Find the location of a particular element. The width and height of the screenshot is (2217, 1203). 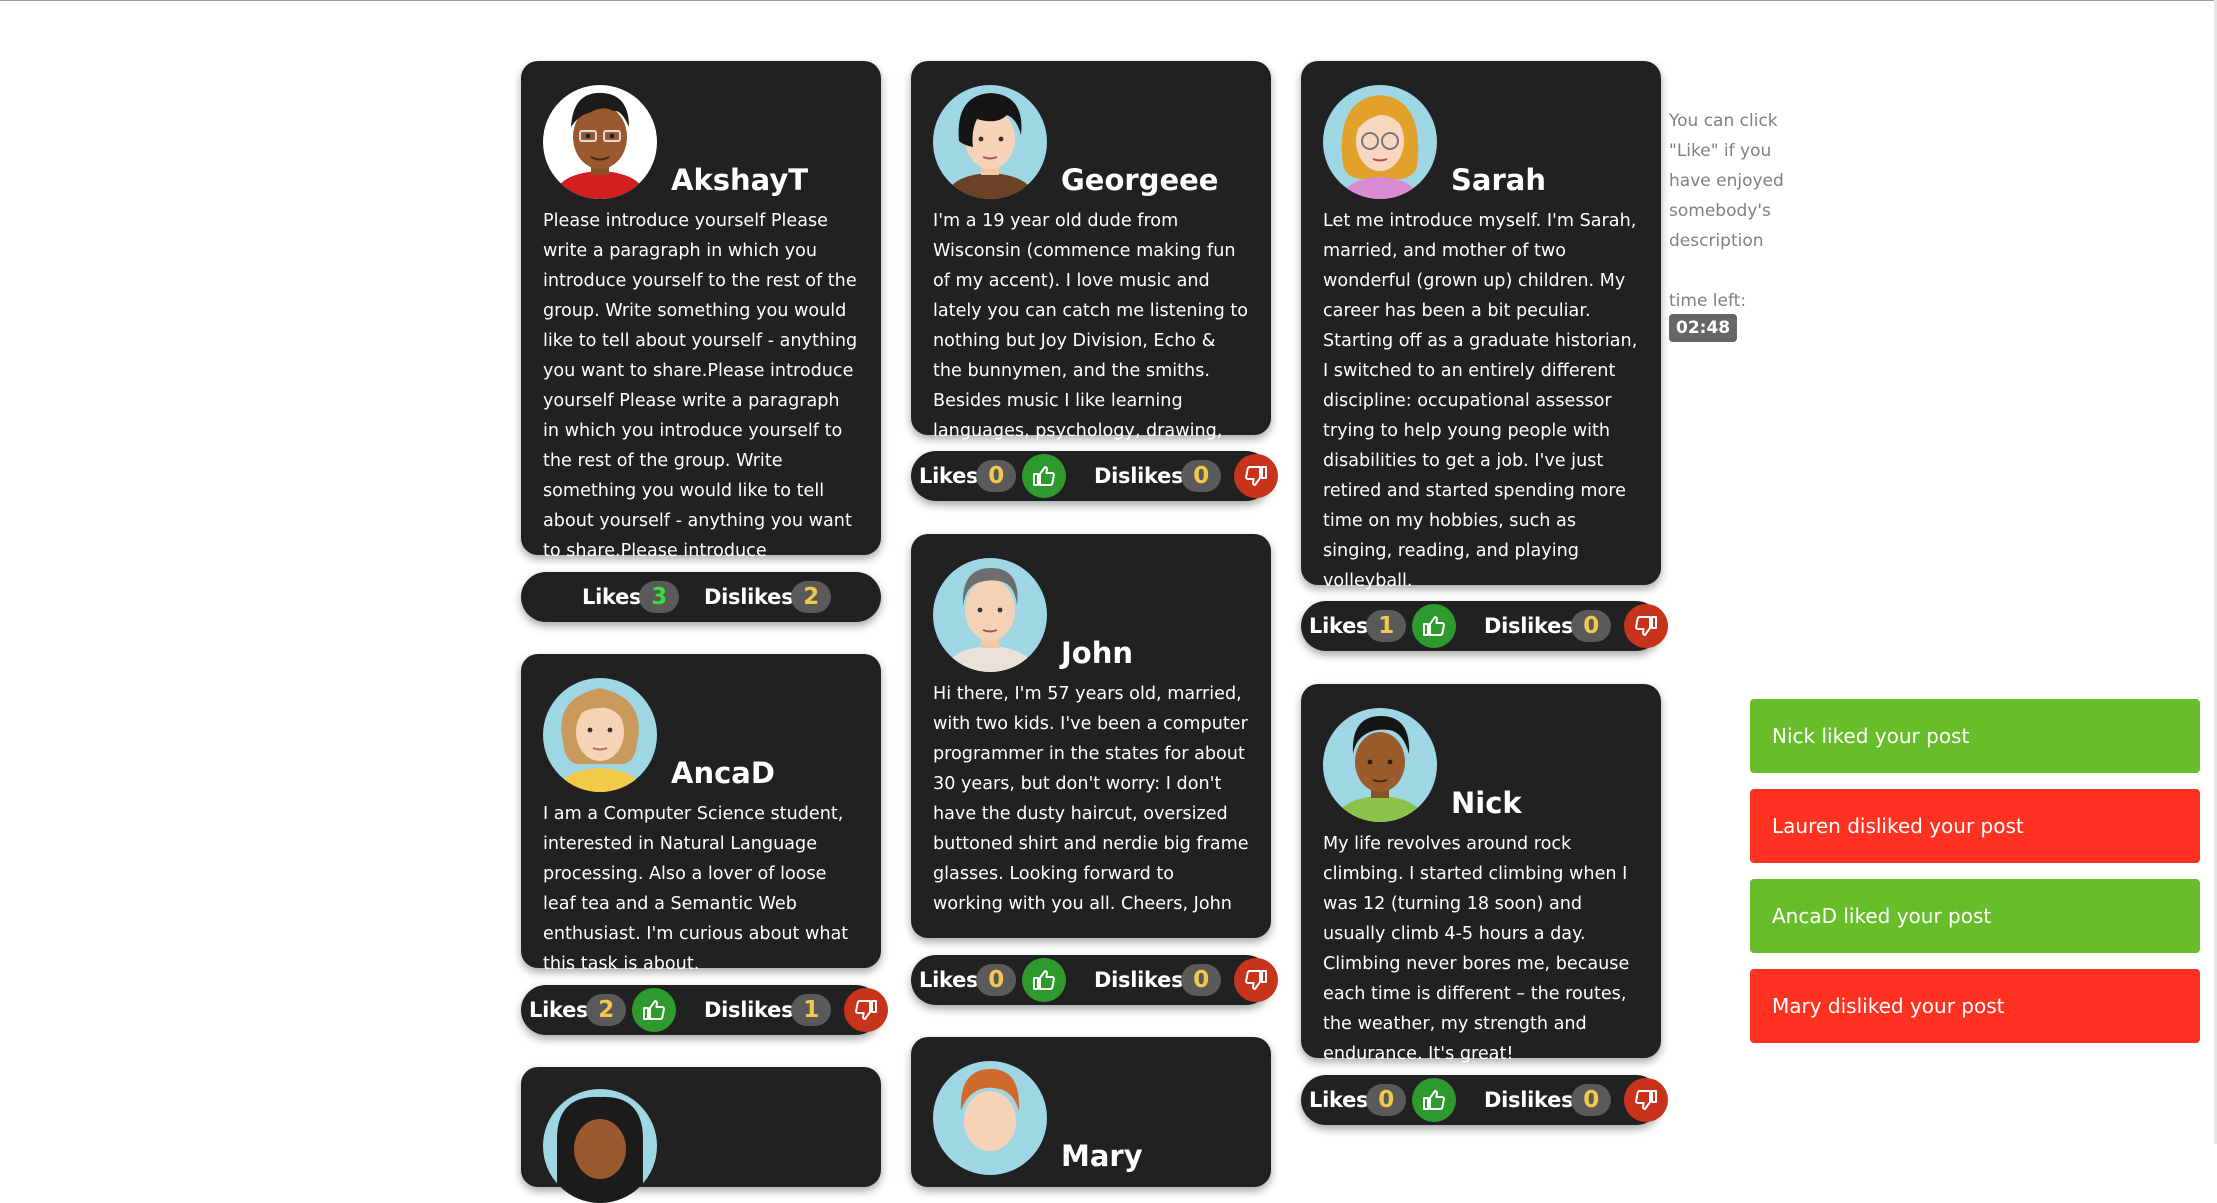

vote-bar-akshayt: Likes 3 Dislikes 2 is located at coordinates (701, 597).